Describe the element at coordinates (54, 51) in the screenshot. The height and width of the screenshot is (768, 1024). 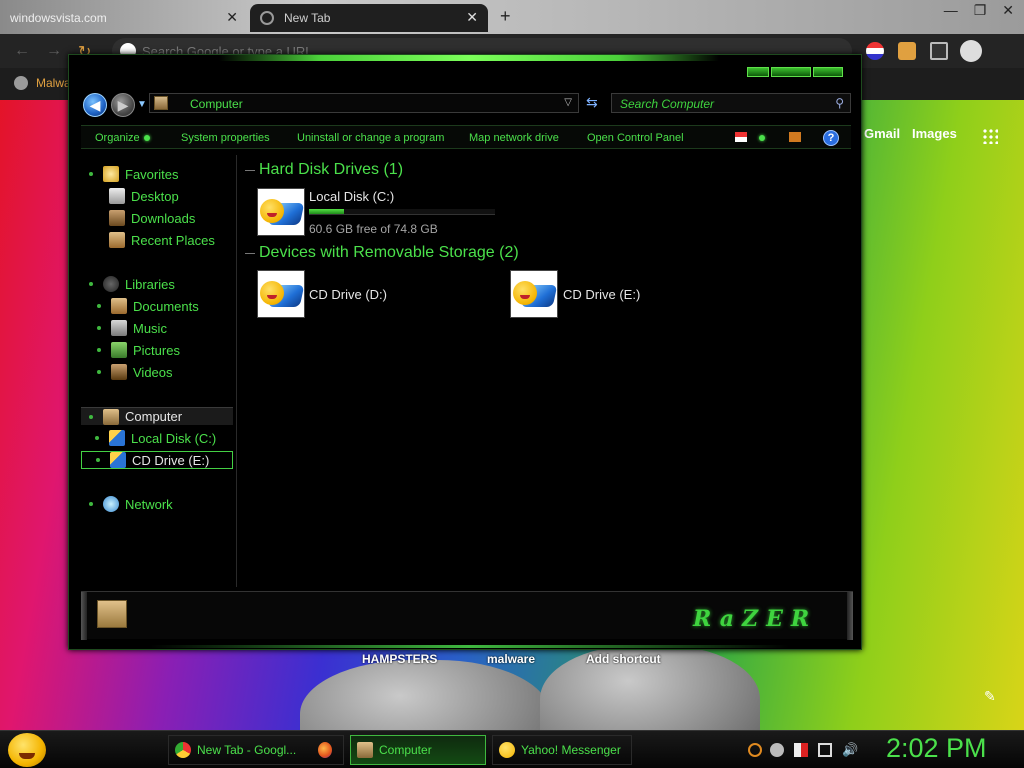
I see `forward-arrow-icon: →` at that location.